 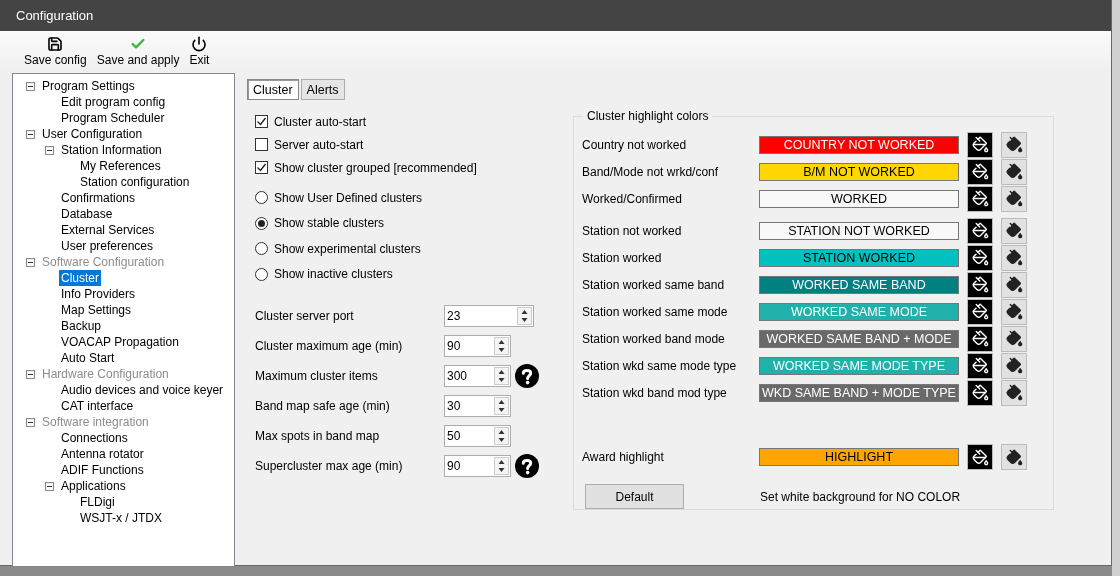 I want to click on color-sample: STATION NOT WORKED, so click(x=859, y=230).